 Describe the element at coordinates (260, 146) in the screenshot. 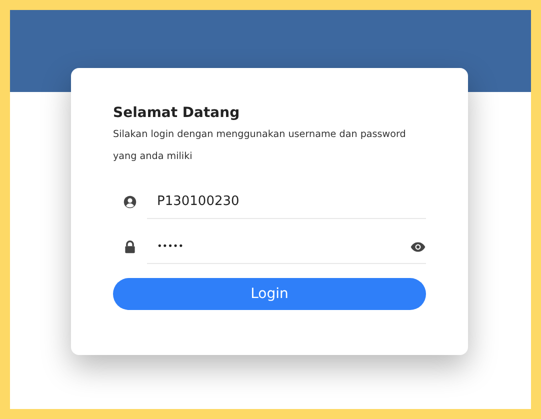

I see `card-subtitle: Silakan login dengan menggunakan username dan password yang anda miliki` at that location.